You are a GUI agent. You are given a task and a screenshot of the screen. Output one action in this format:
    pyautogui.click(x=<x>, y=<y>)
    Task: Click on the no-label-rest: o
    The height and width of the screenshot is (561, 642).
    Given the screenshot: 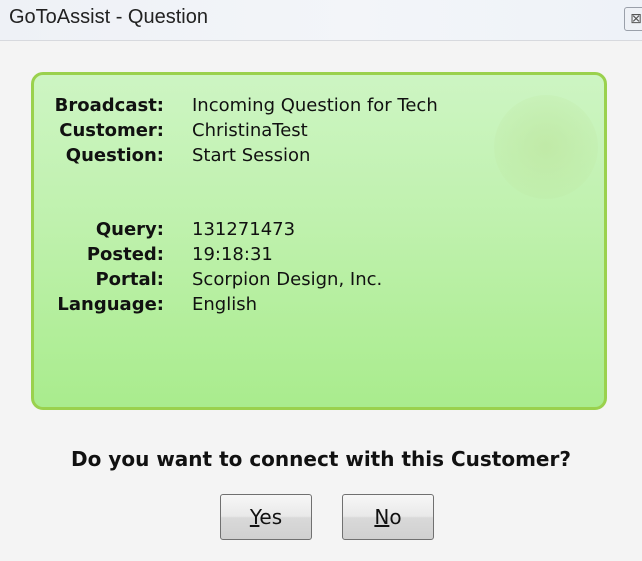 What is the action you would take?
    pyautogui.click(x=395, y=517)
    